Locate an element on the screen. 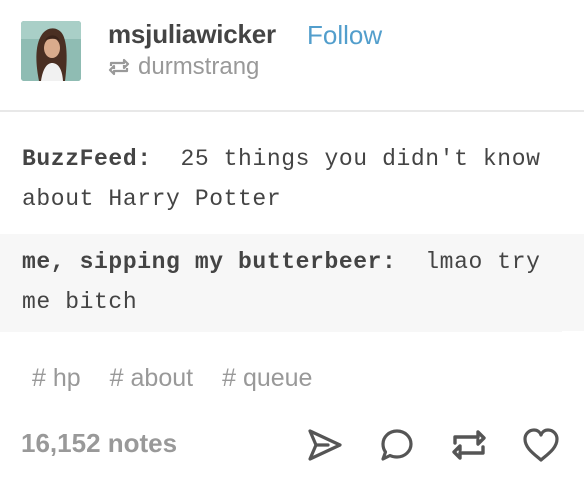  share-icon is located at coordinates (325, 445).